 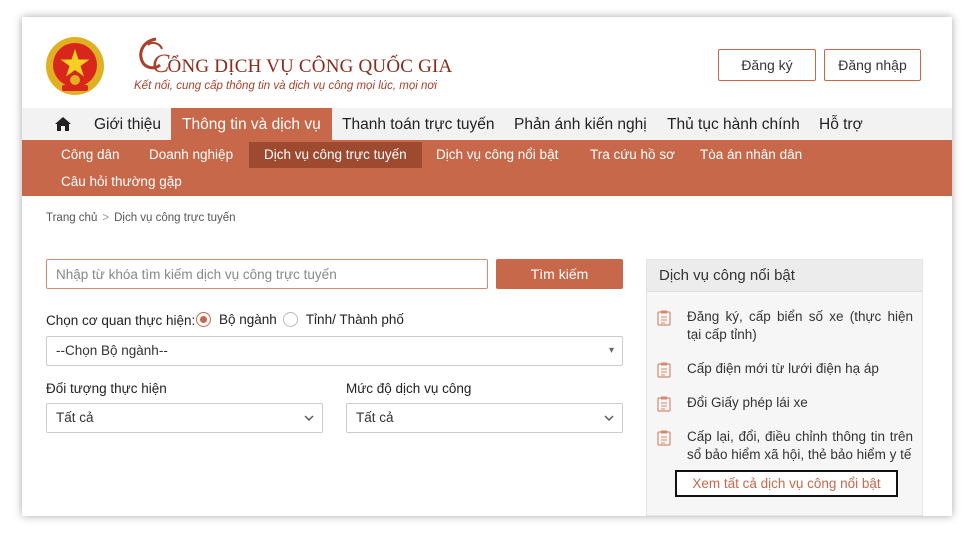 I want to click on breadcrumb: Trang chủ > Dịch vụ công trực tuyến, so click(x=141, y=218).